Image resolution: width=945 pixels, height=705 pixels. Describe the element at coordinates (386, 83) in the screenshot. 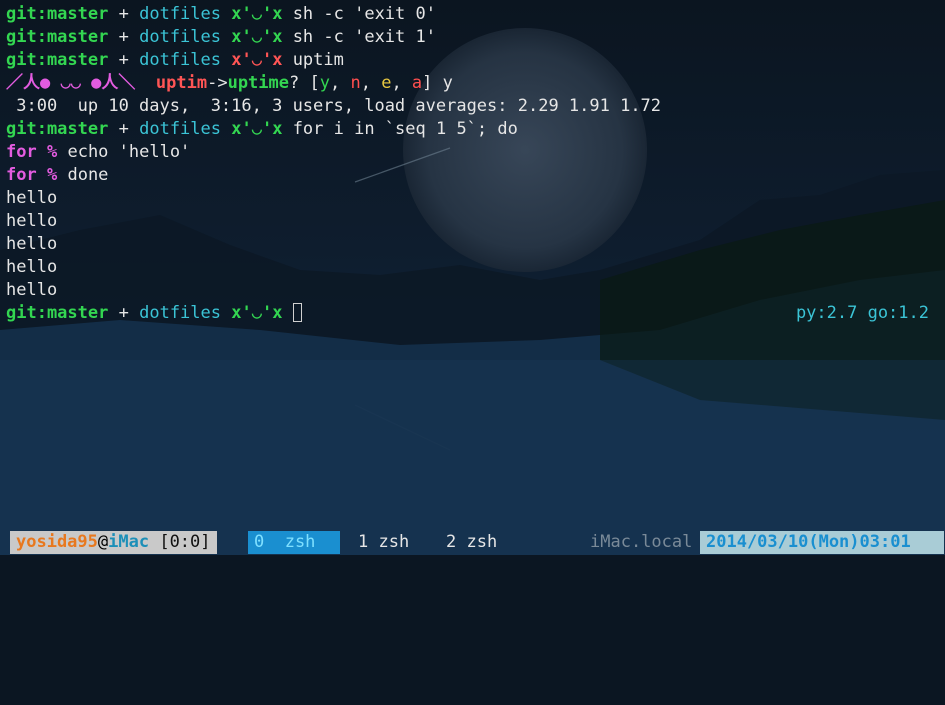

I see `option-edit: e` at that location.